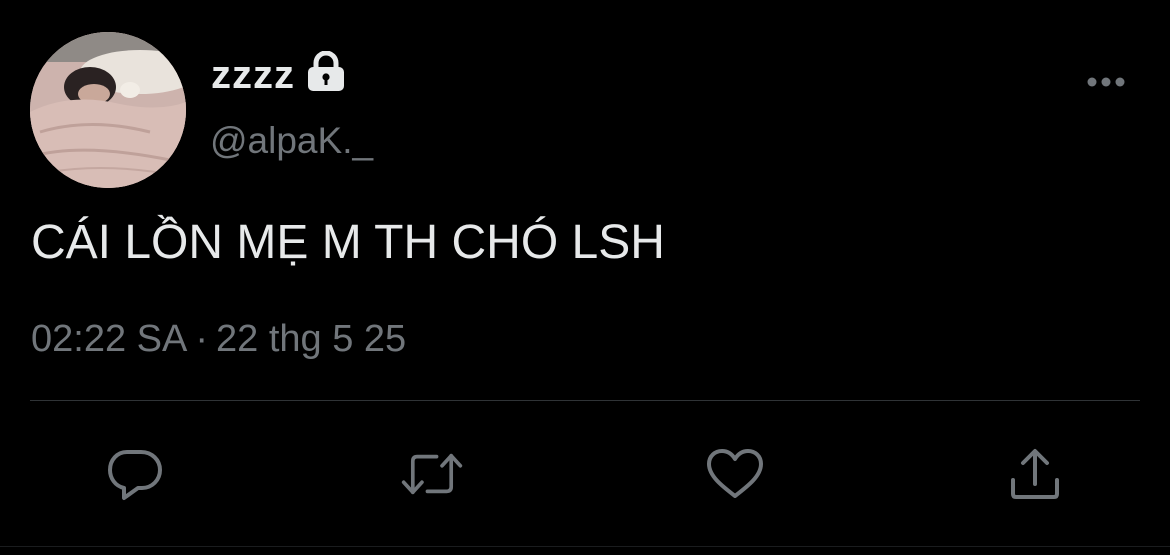  Describe the element at coordinates (311, 339) in the screenshot. I see `tweet-date: 22 thg 5 25` at that location.